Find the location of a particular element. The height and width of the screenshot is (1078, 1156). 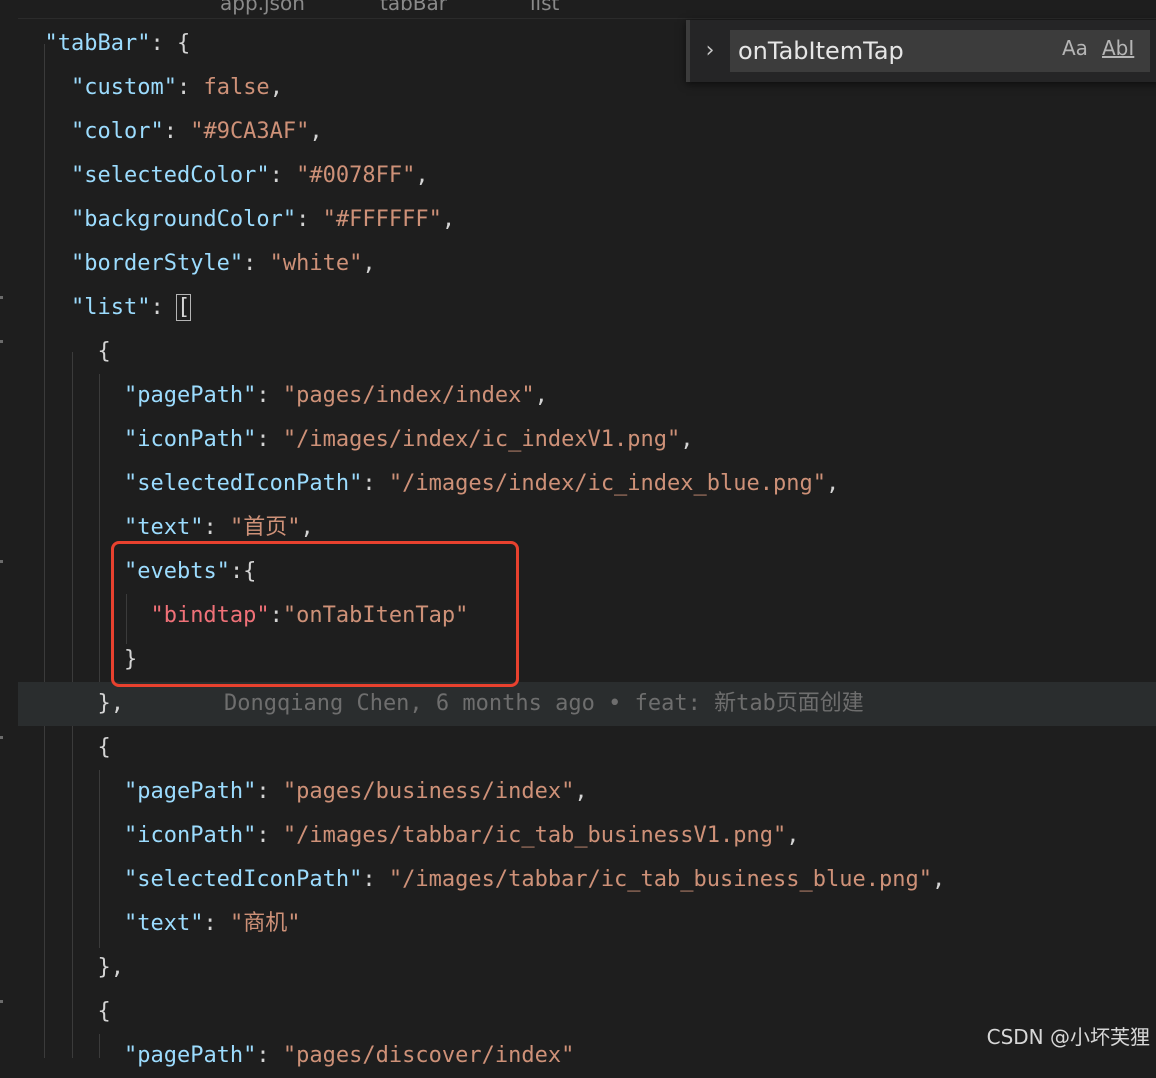

code-line: "backgroundColor": "#FFFFFF", is located at coordinates (263, 219).